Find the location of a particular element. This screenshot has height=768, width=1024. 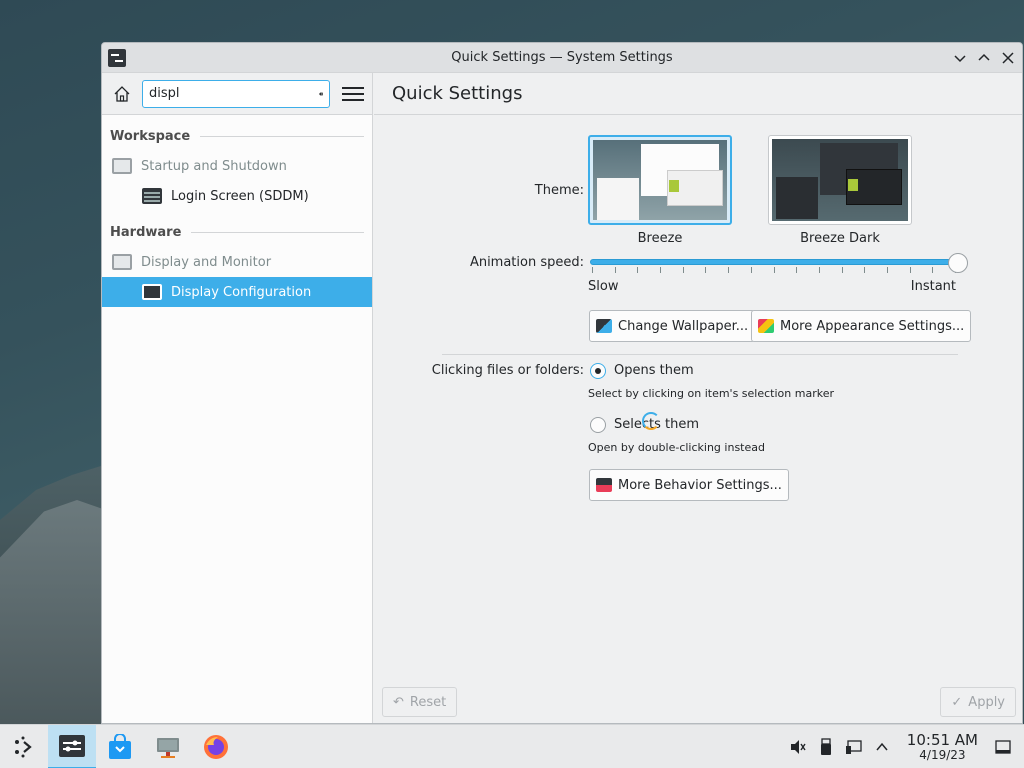

page-title: Quick Settings is located at coordinates (698, 94).